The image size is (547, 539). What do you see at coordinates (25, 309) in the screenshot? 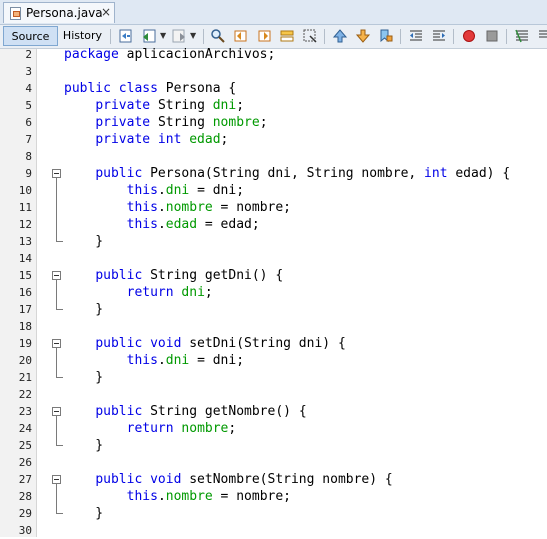
I see `line-number: 17` at bounding box center [25, 309].